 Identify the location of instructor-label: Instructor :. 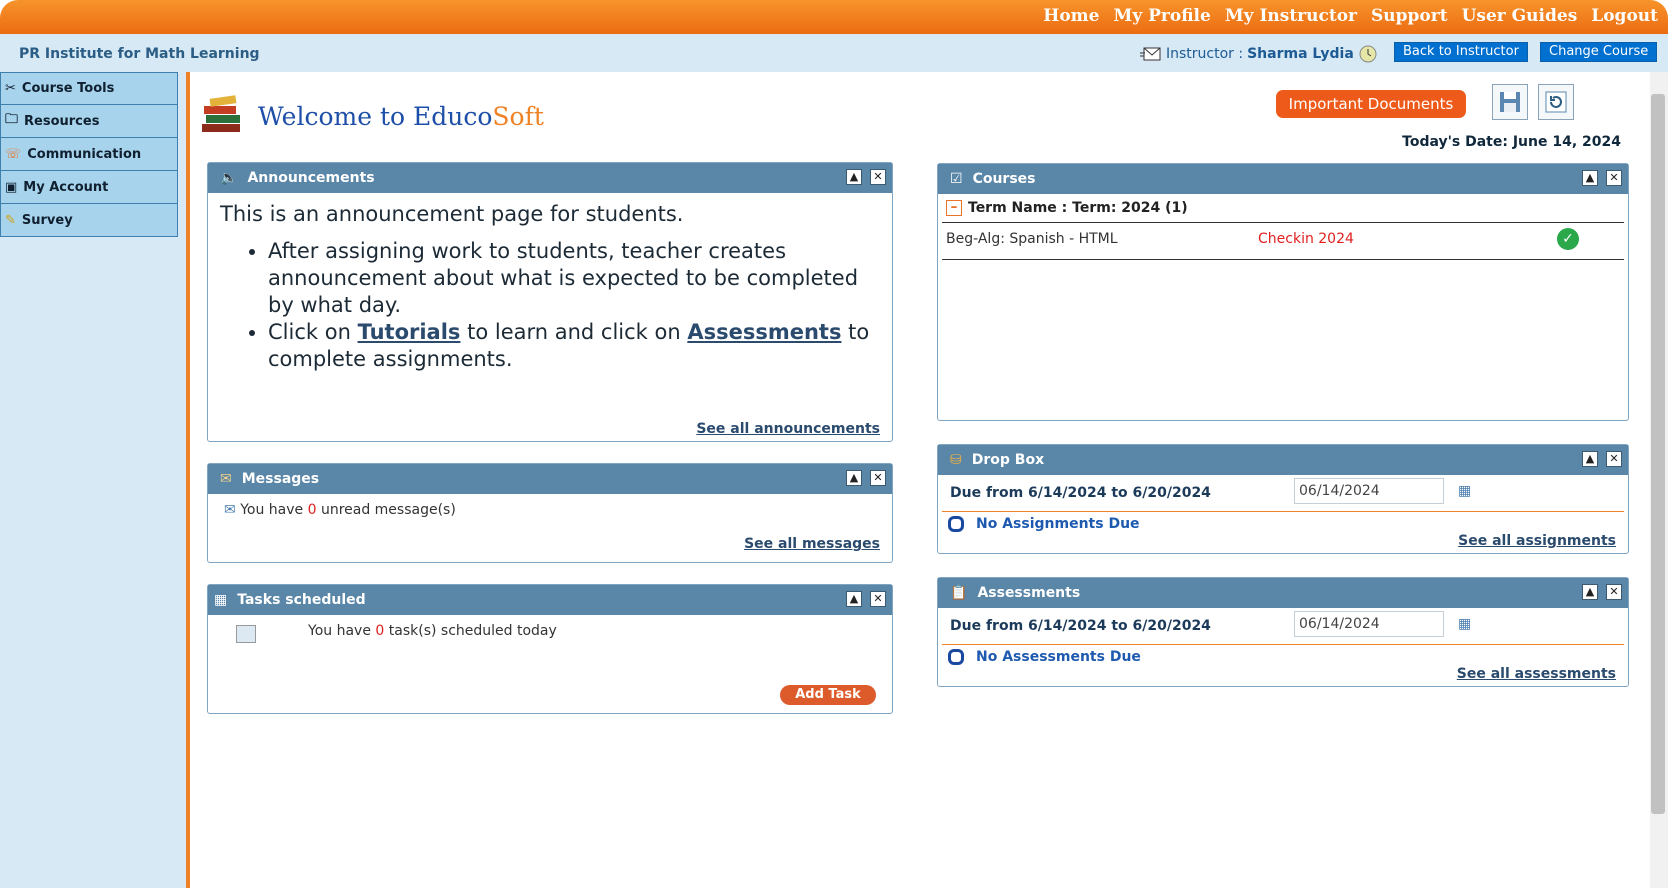
(1205, 54).